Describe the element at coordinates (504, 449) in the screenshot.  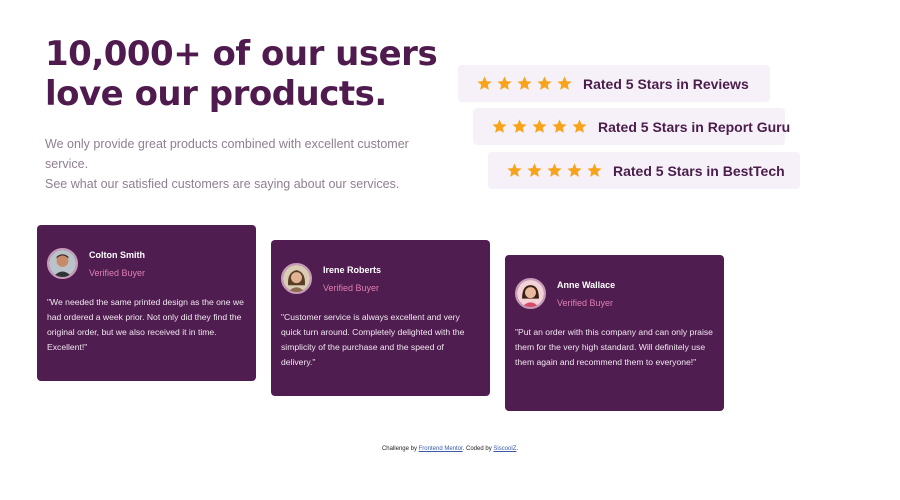
I see `author-link: SiscoolZ` at that location.